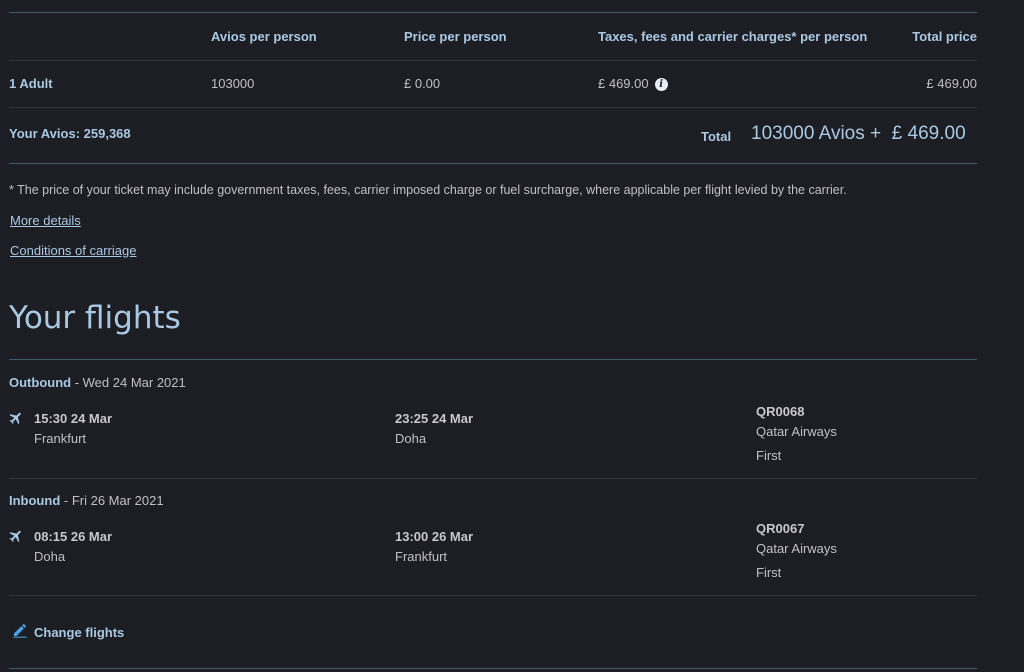 The width and height of the screenshot is (1024, 672). I want to click on outbound-depart-time: 15:30 24 Mar, so click(73, 418).